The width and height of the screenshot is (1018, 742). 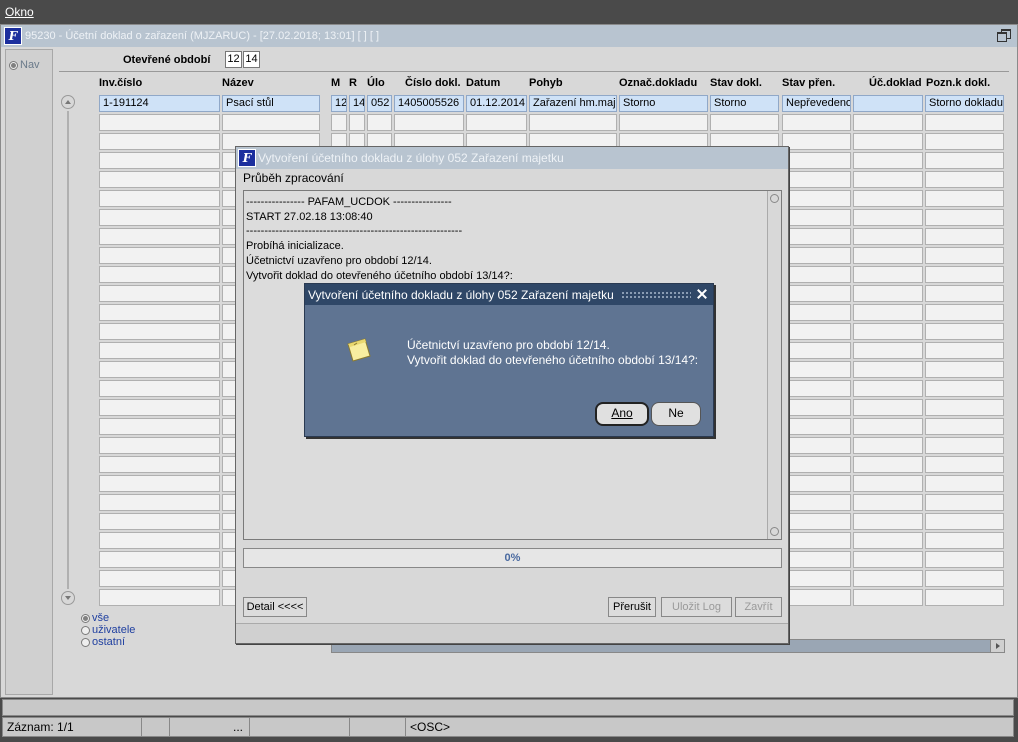 I want to click on grid-cell: 01.12.2014, so click(x=496, y=103).